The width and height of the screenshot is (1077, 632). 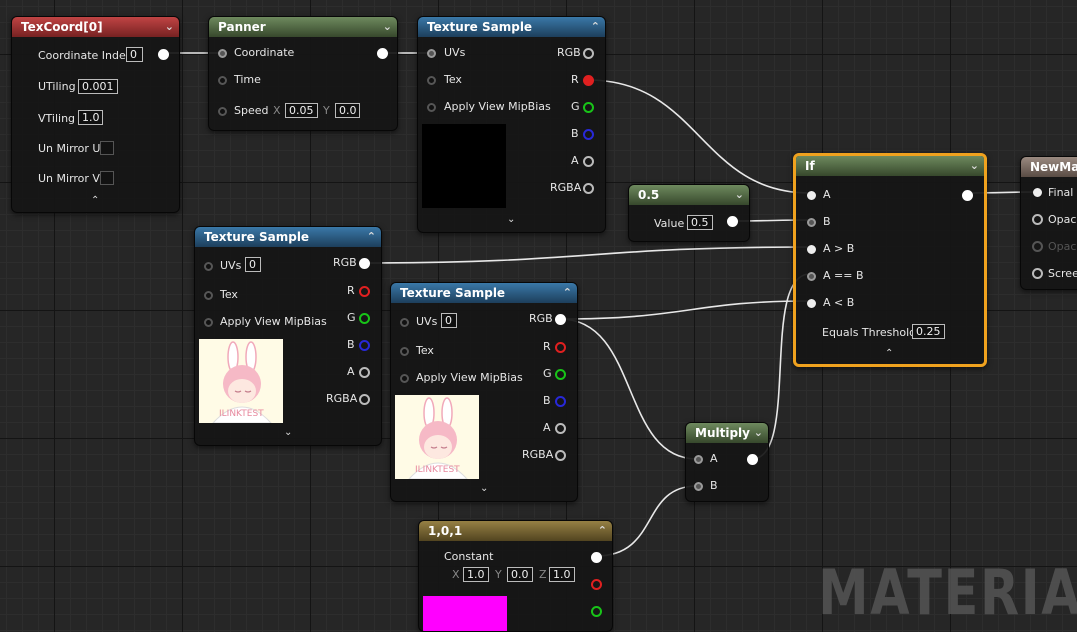 I want to click on coordinate-index-field: 0, so click(x=134, y=54).